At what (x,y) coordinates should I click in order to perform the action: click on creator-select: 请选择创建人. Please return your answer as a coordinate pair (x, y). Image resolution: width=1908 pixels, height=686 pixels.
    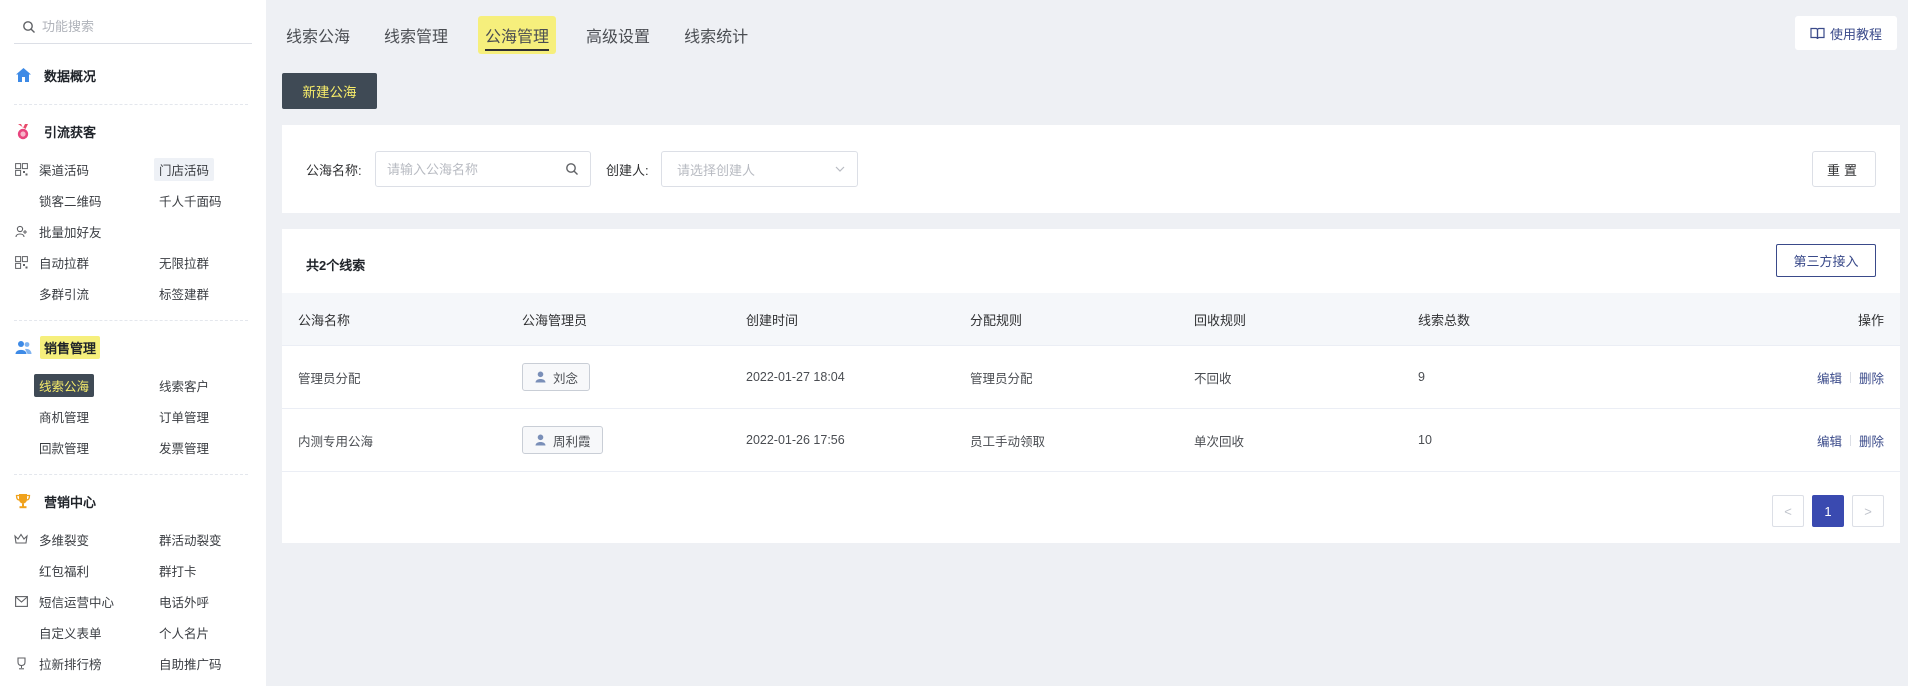
    Looking at the image, I should click on (759, 169).